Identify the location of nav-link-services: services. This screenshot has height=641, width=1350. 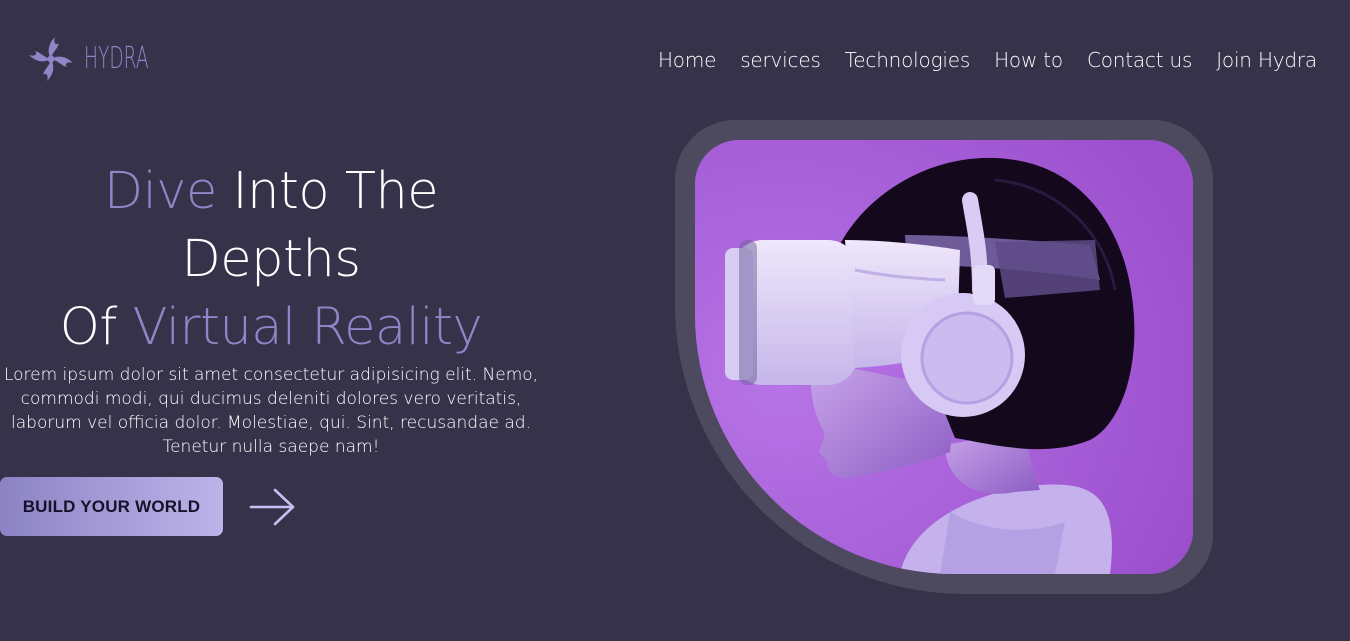
(780, 60).